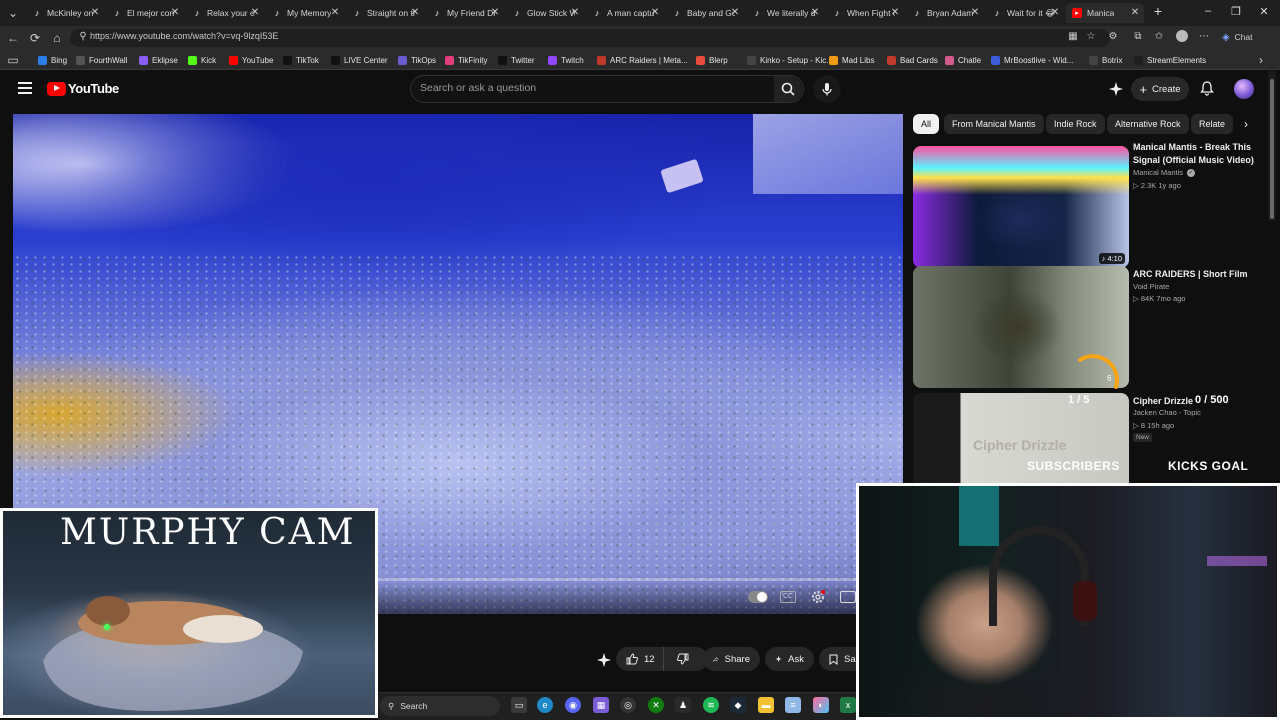 The height and width of the screenshot is (720, 1280). I want to click on photos-icon: ◐, so click(821, 705).